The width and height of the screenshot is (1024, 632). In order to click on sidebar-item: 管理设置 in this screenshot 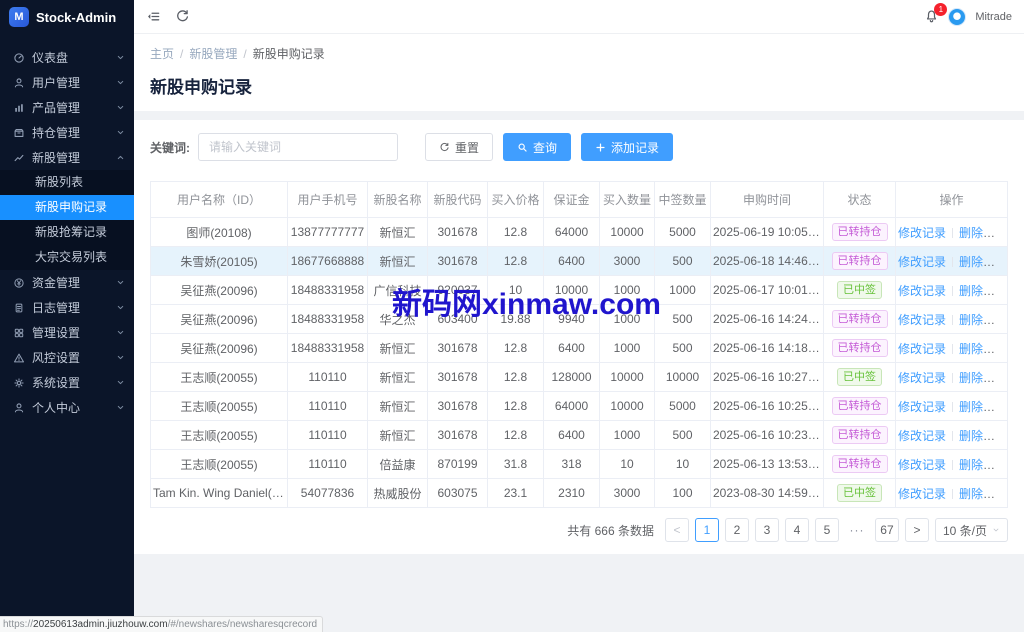, I will do `click(67, 332)`.